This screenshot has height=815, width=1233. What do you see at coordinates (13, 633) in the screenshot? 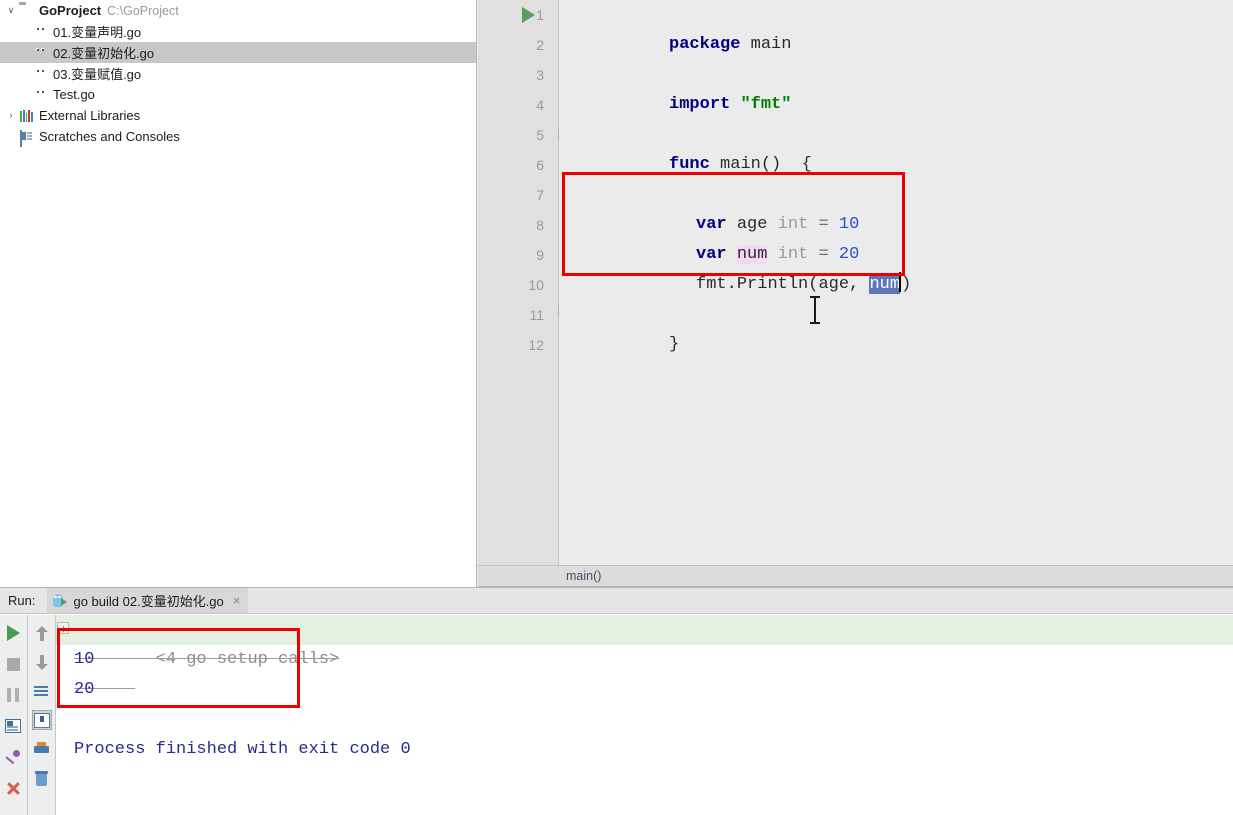
I see `rerun-button` at bounding box center [13, 633].